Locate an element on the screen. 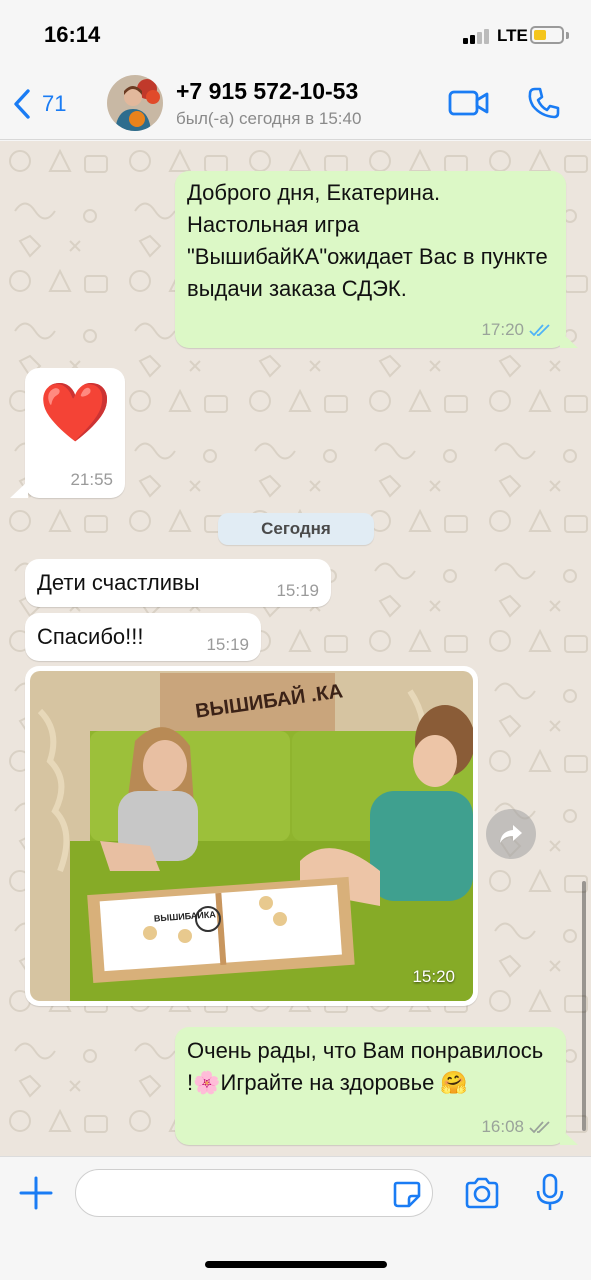  heart-emoji: ❤️ is located at coordinates (75, 412).